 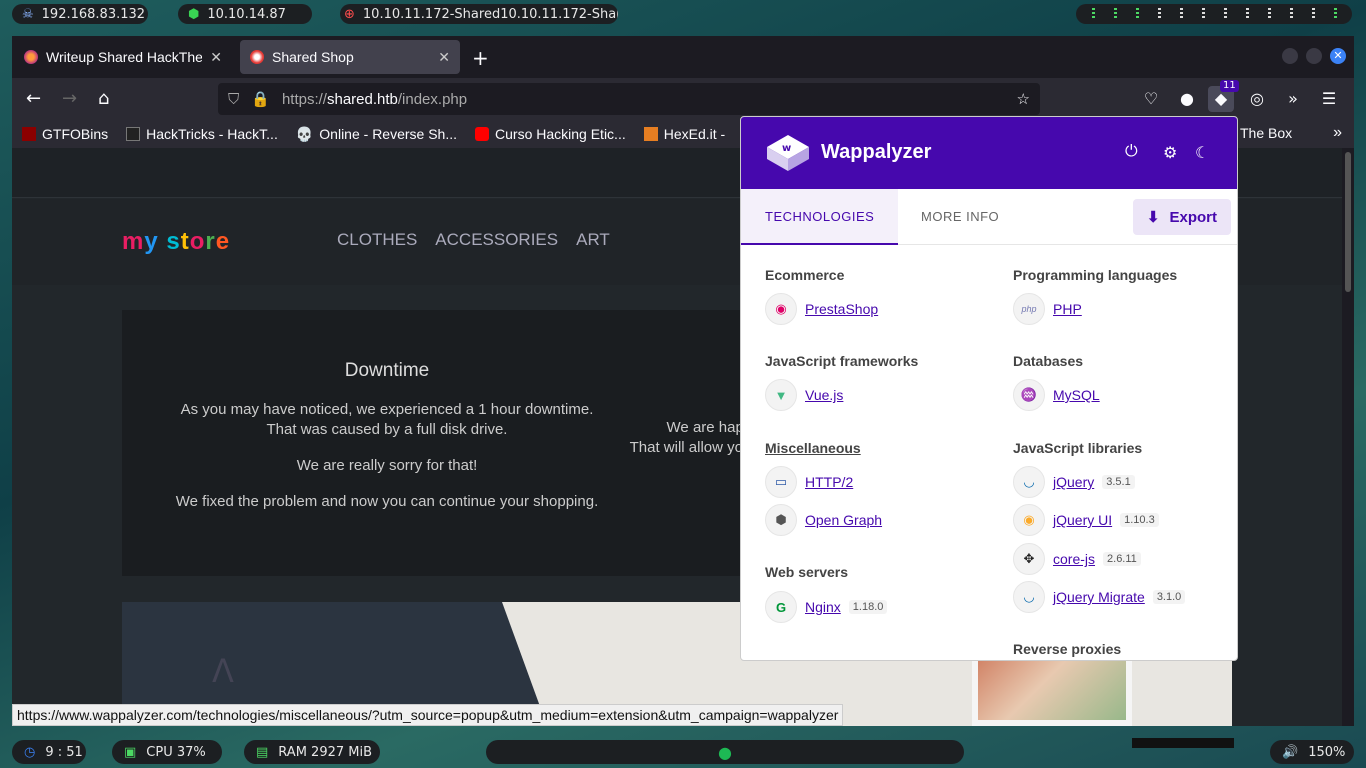 I want to click on volume-level: 150%, so click(x=1327, y=752).